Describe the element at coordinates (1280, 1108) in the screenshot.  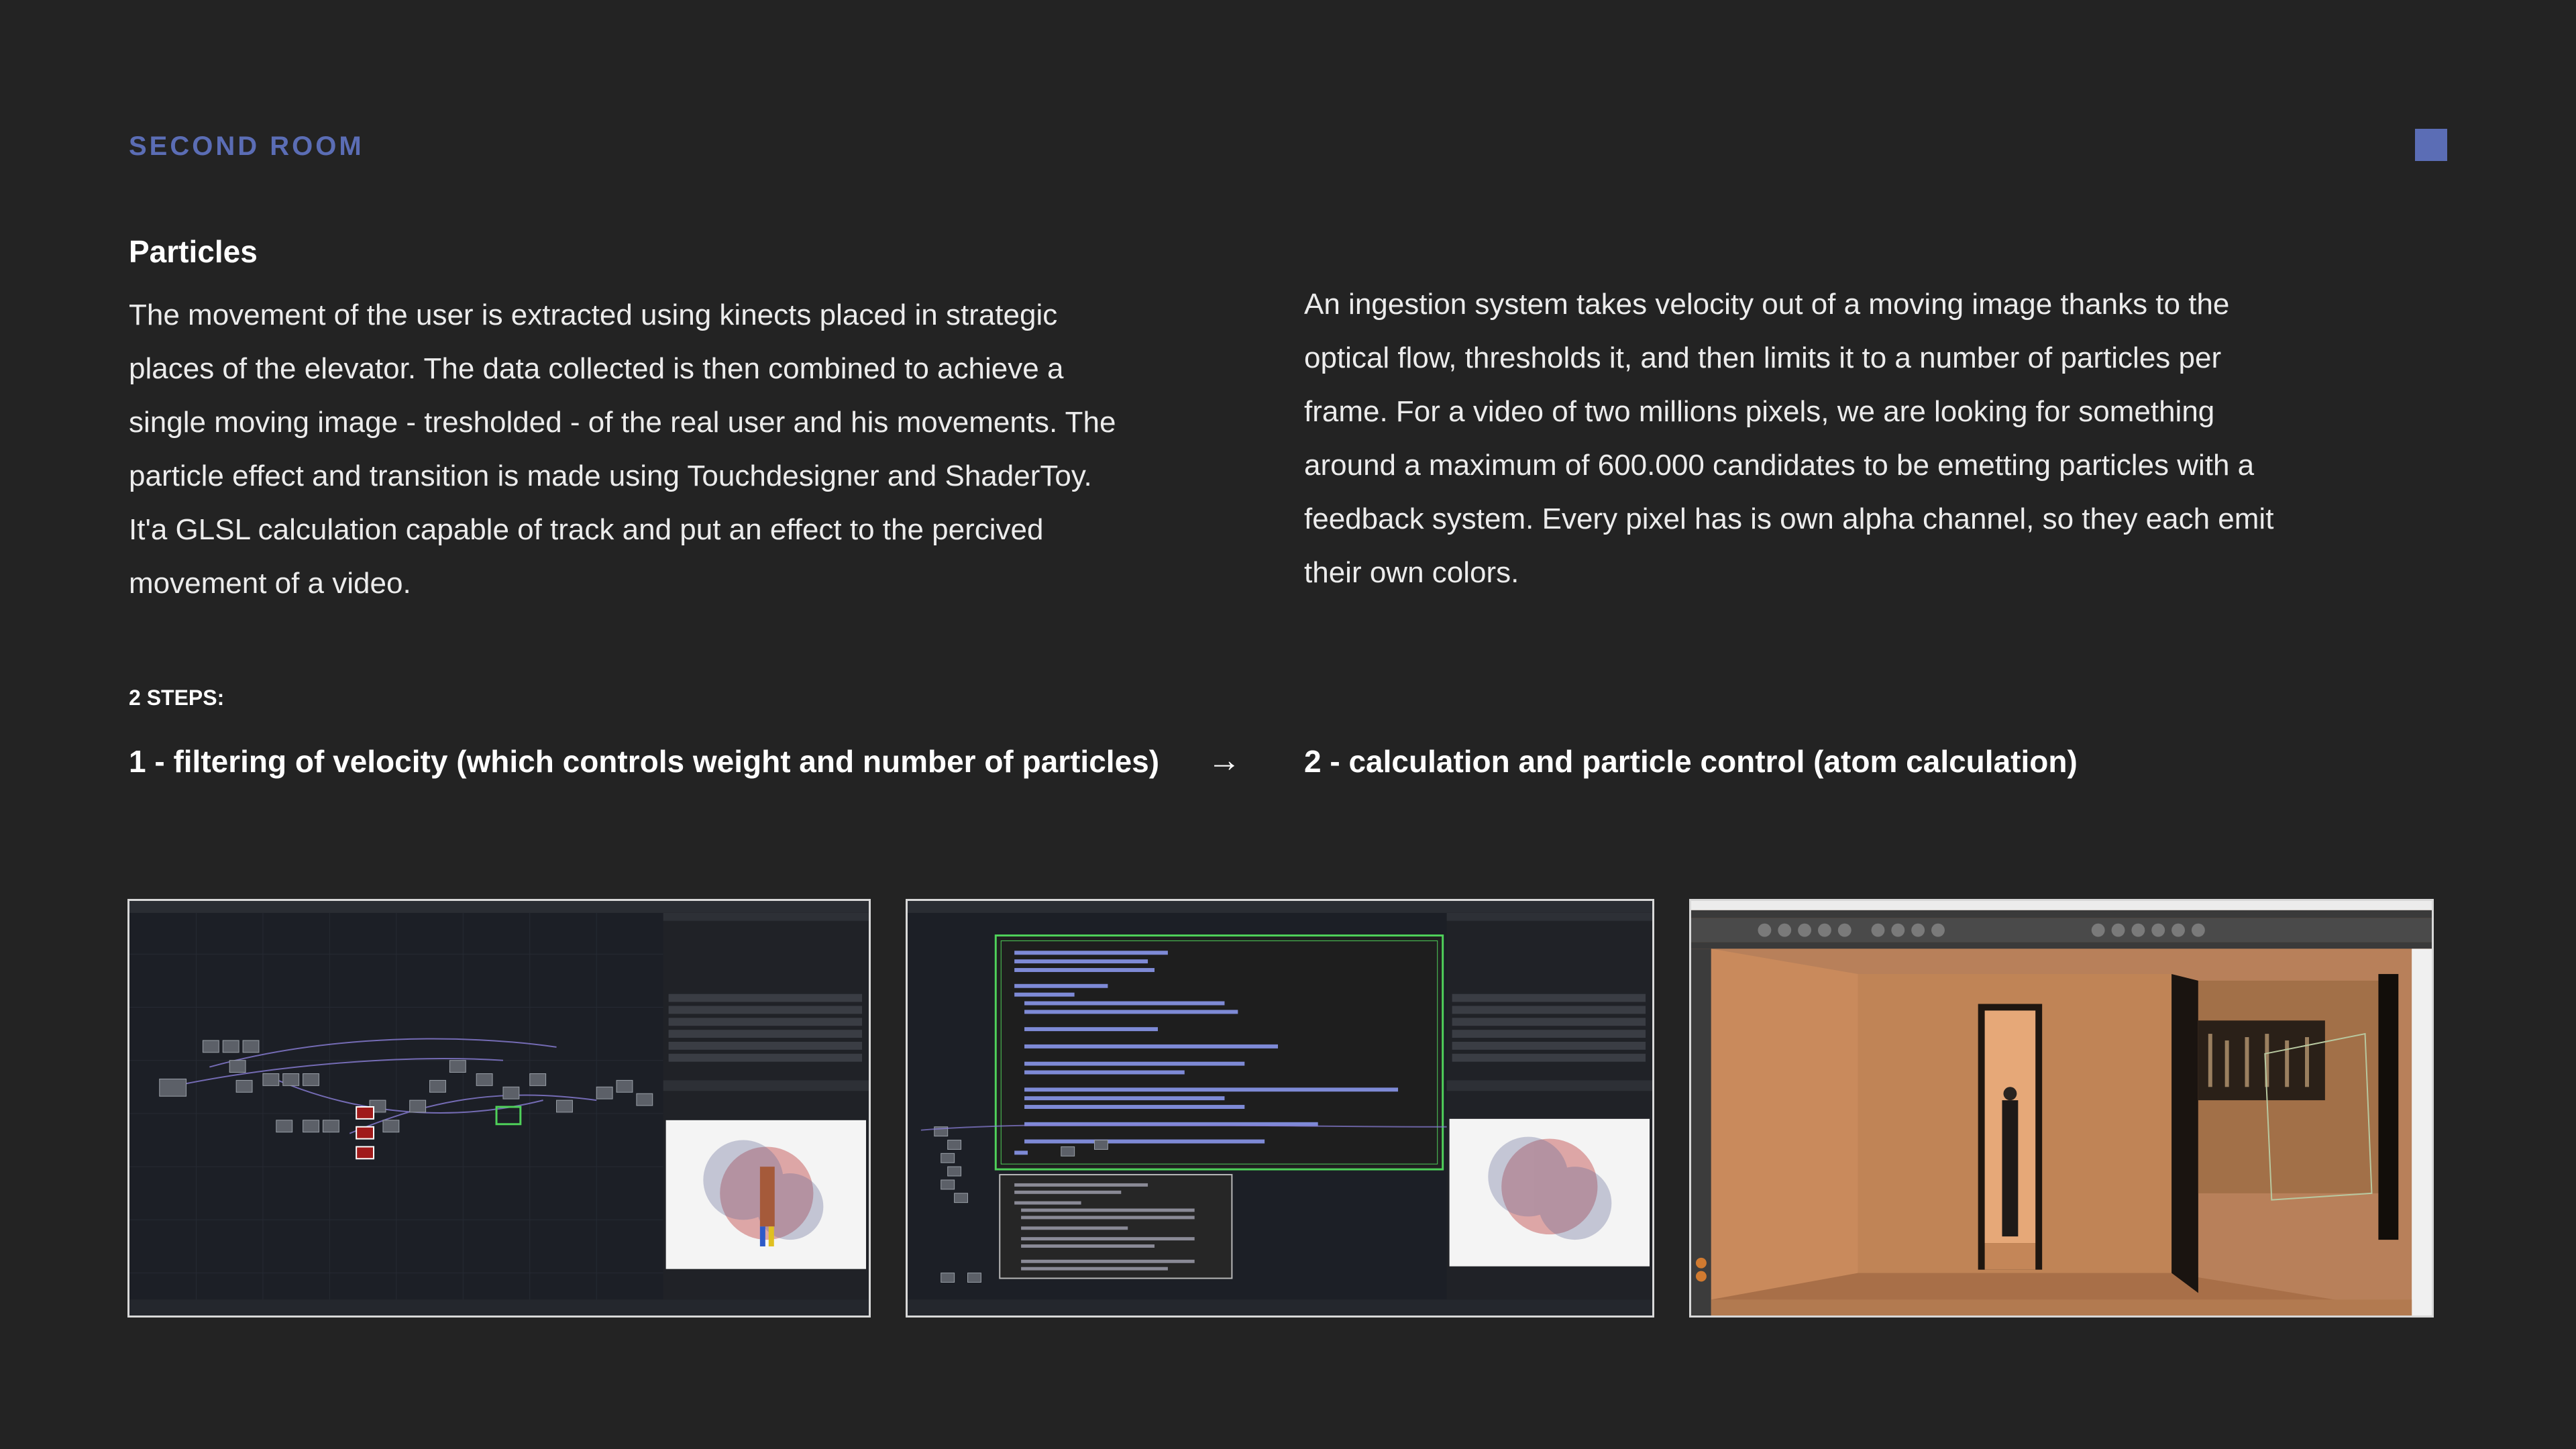
I see `glsl-shader-code-screenshot` at that location.